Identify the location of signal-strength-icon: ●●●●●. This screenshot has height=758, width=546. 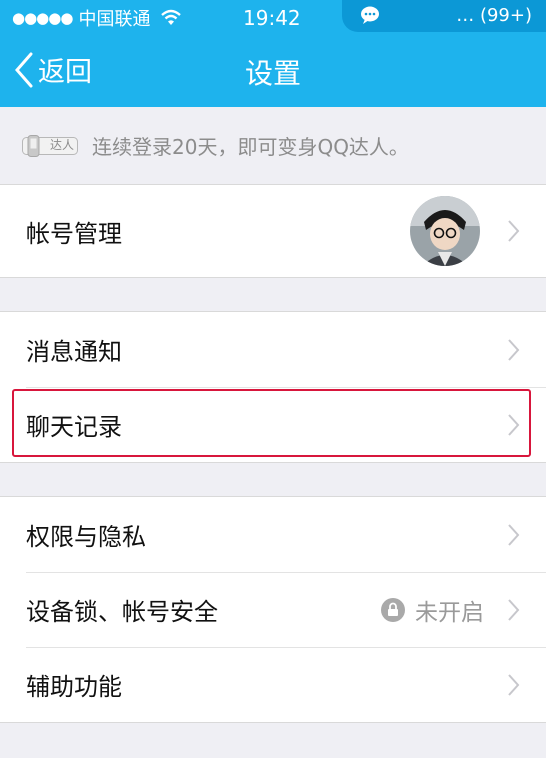
(42, 18).